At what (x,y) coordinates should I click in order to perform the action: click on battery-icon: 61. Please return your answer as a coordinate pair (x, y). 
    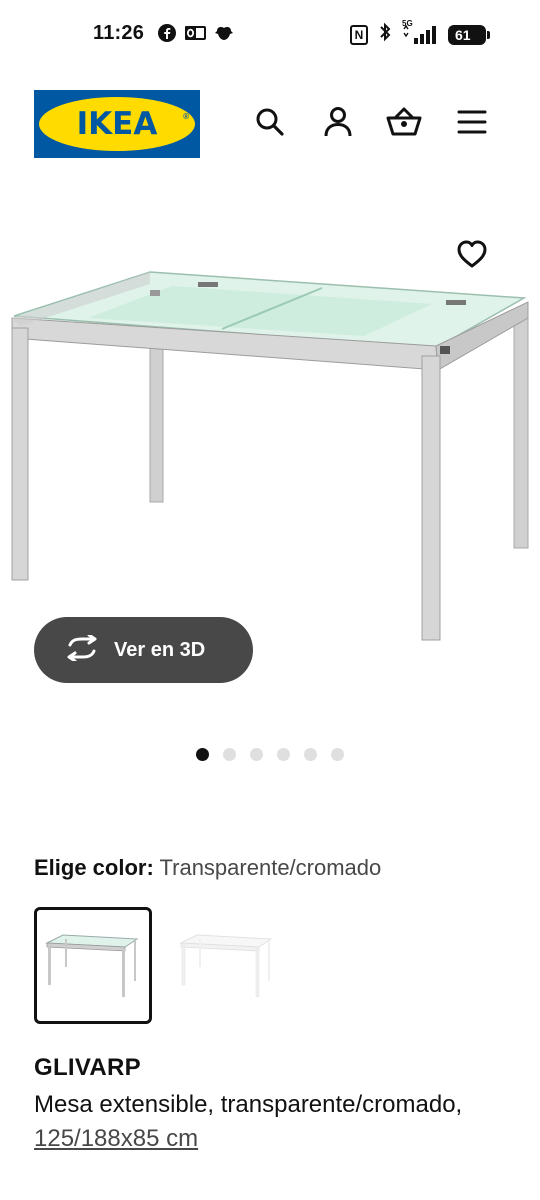
    Looking at the image, I should click on (469, 34).